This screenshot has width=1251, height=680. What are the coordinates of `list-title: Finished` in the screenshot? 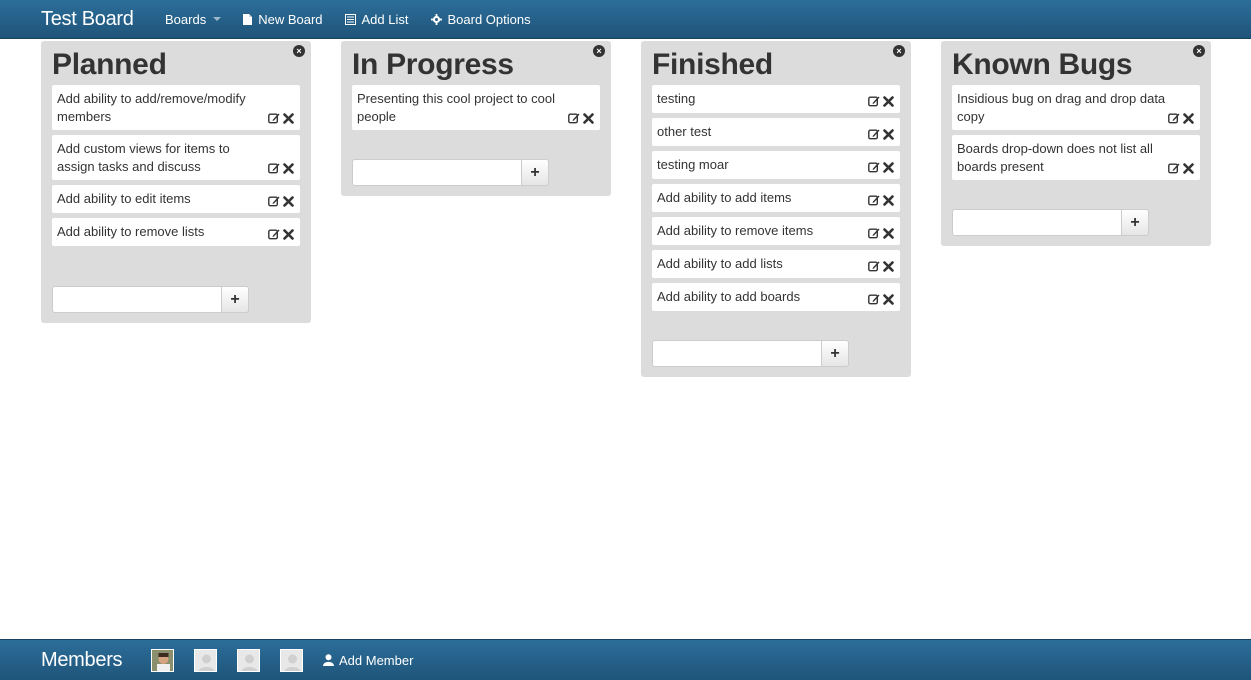 It's located at (712, 64).